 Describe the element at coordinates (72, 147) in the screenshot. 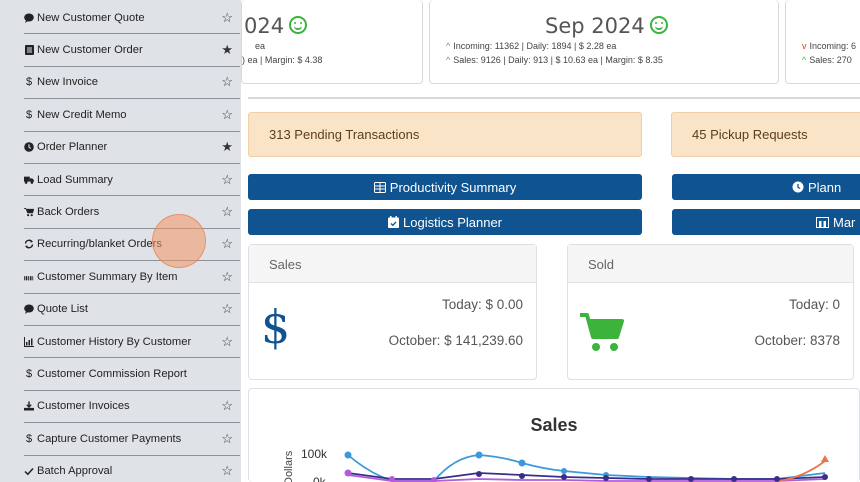

I see `sidebar-item-label: Order Planner` at that location.